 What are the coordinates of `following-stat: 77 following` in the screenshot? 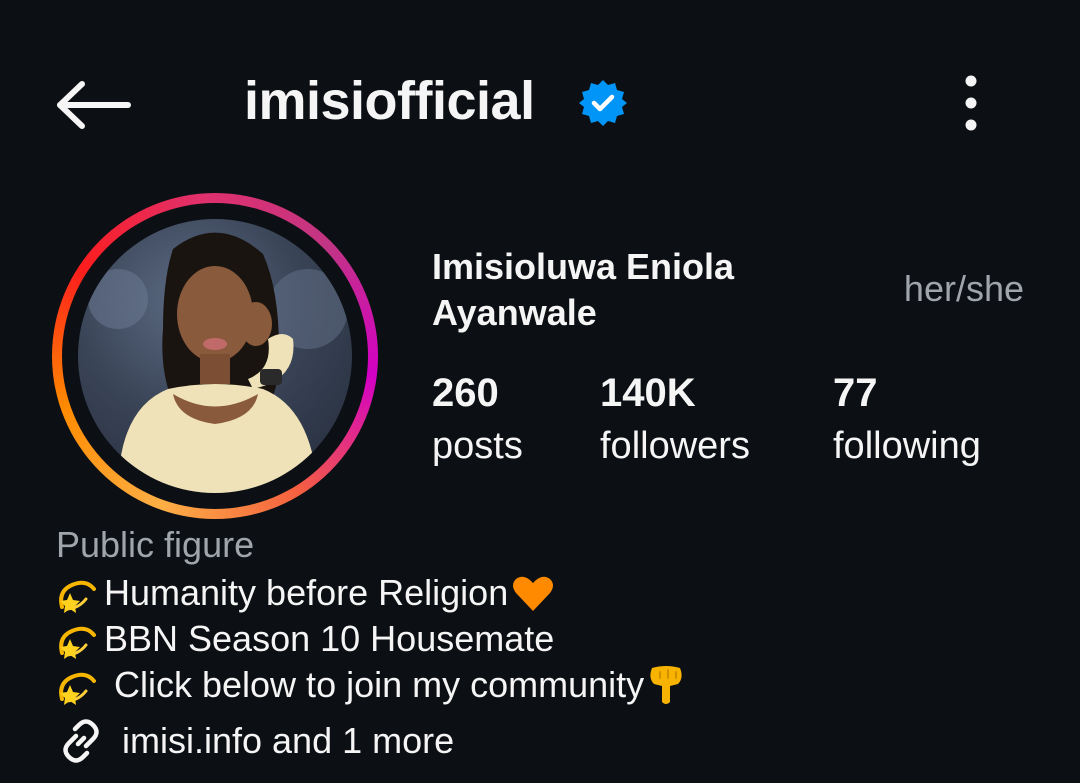 It's located at (907, 421).